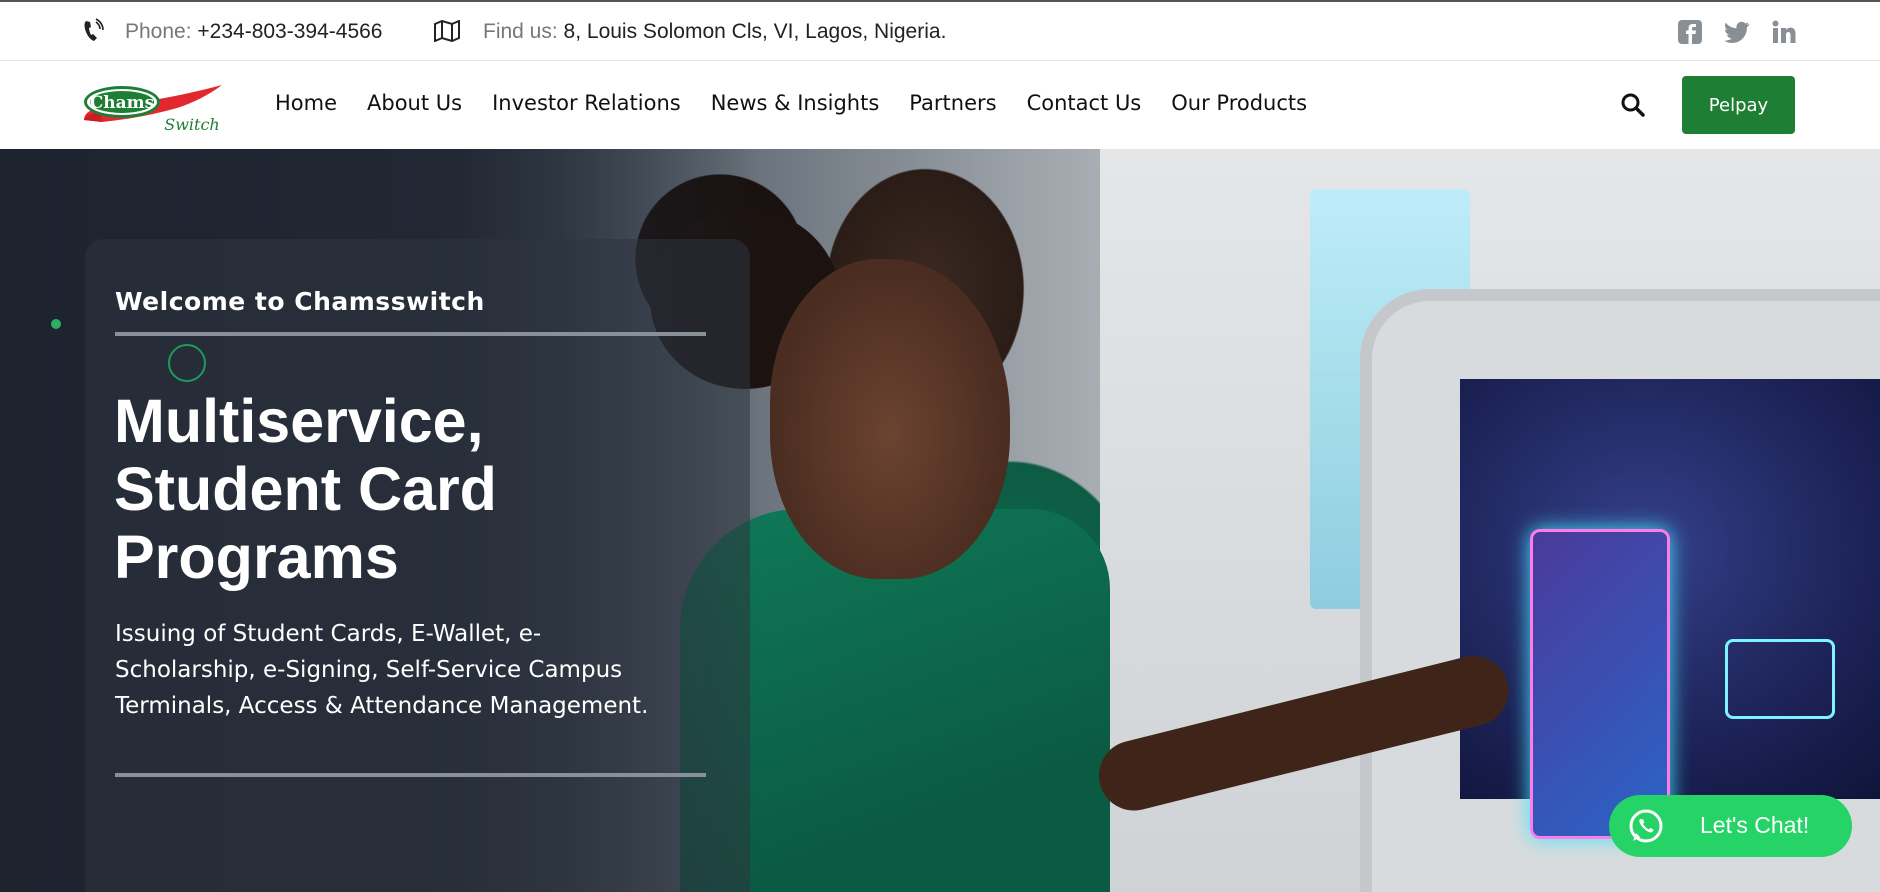 This screenshot has height=892, width=1880. I want to click on twitter-icon, so click(1737, 32).